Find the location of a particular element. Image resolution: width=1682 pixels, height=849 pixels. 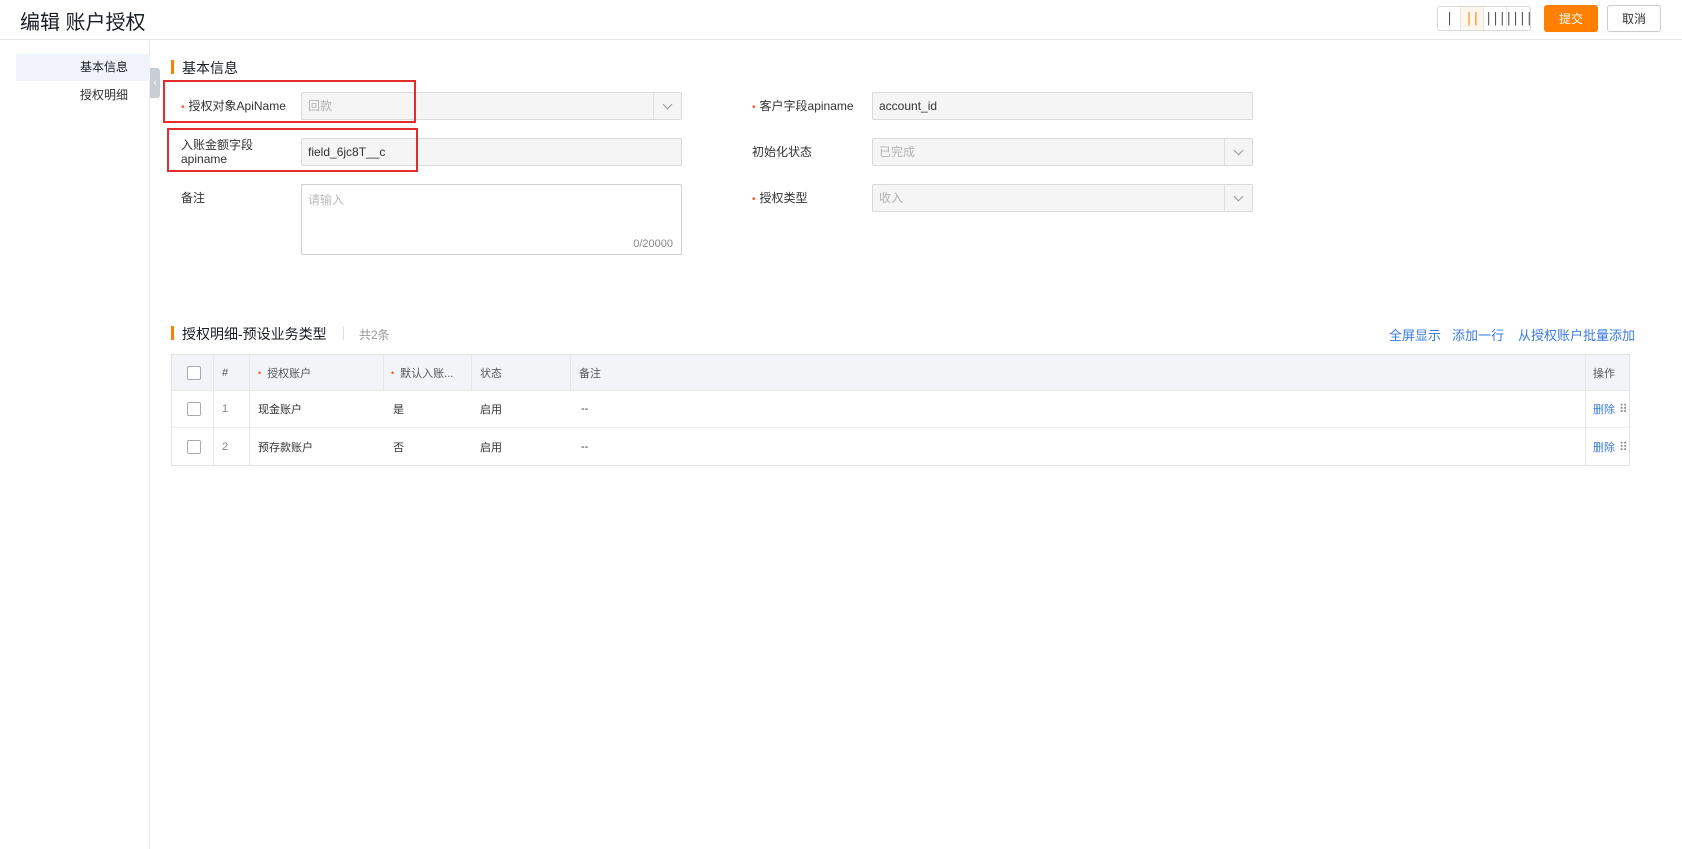

page-title: 编辑 账户授权 is located at coordinates (83, 23).